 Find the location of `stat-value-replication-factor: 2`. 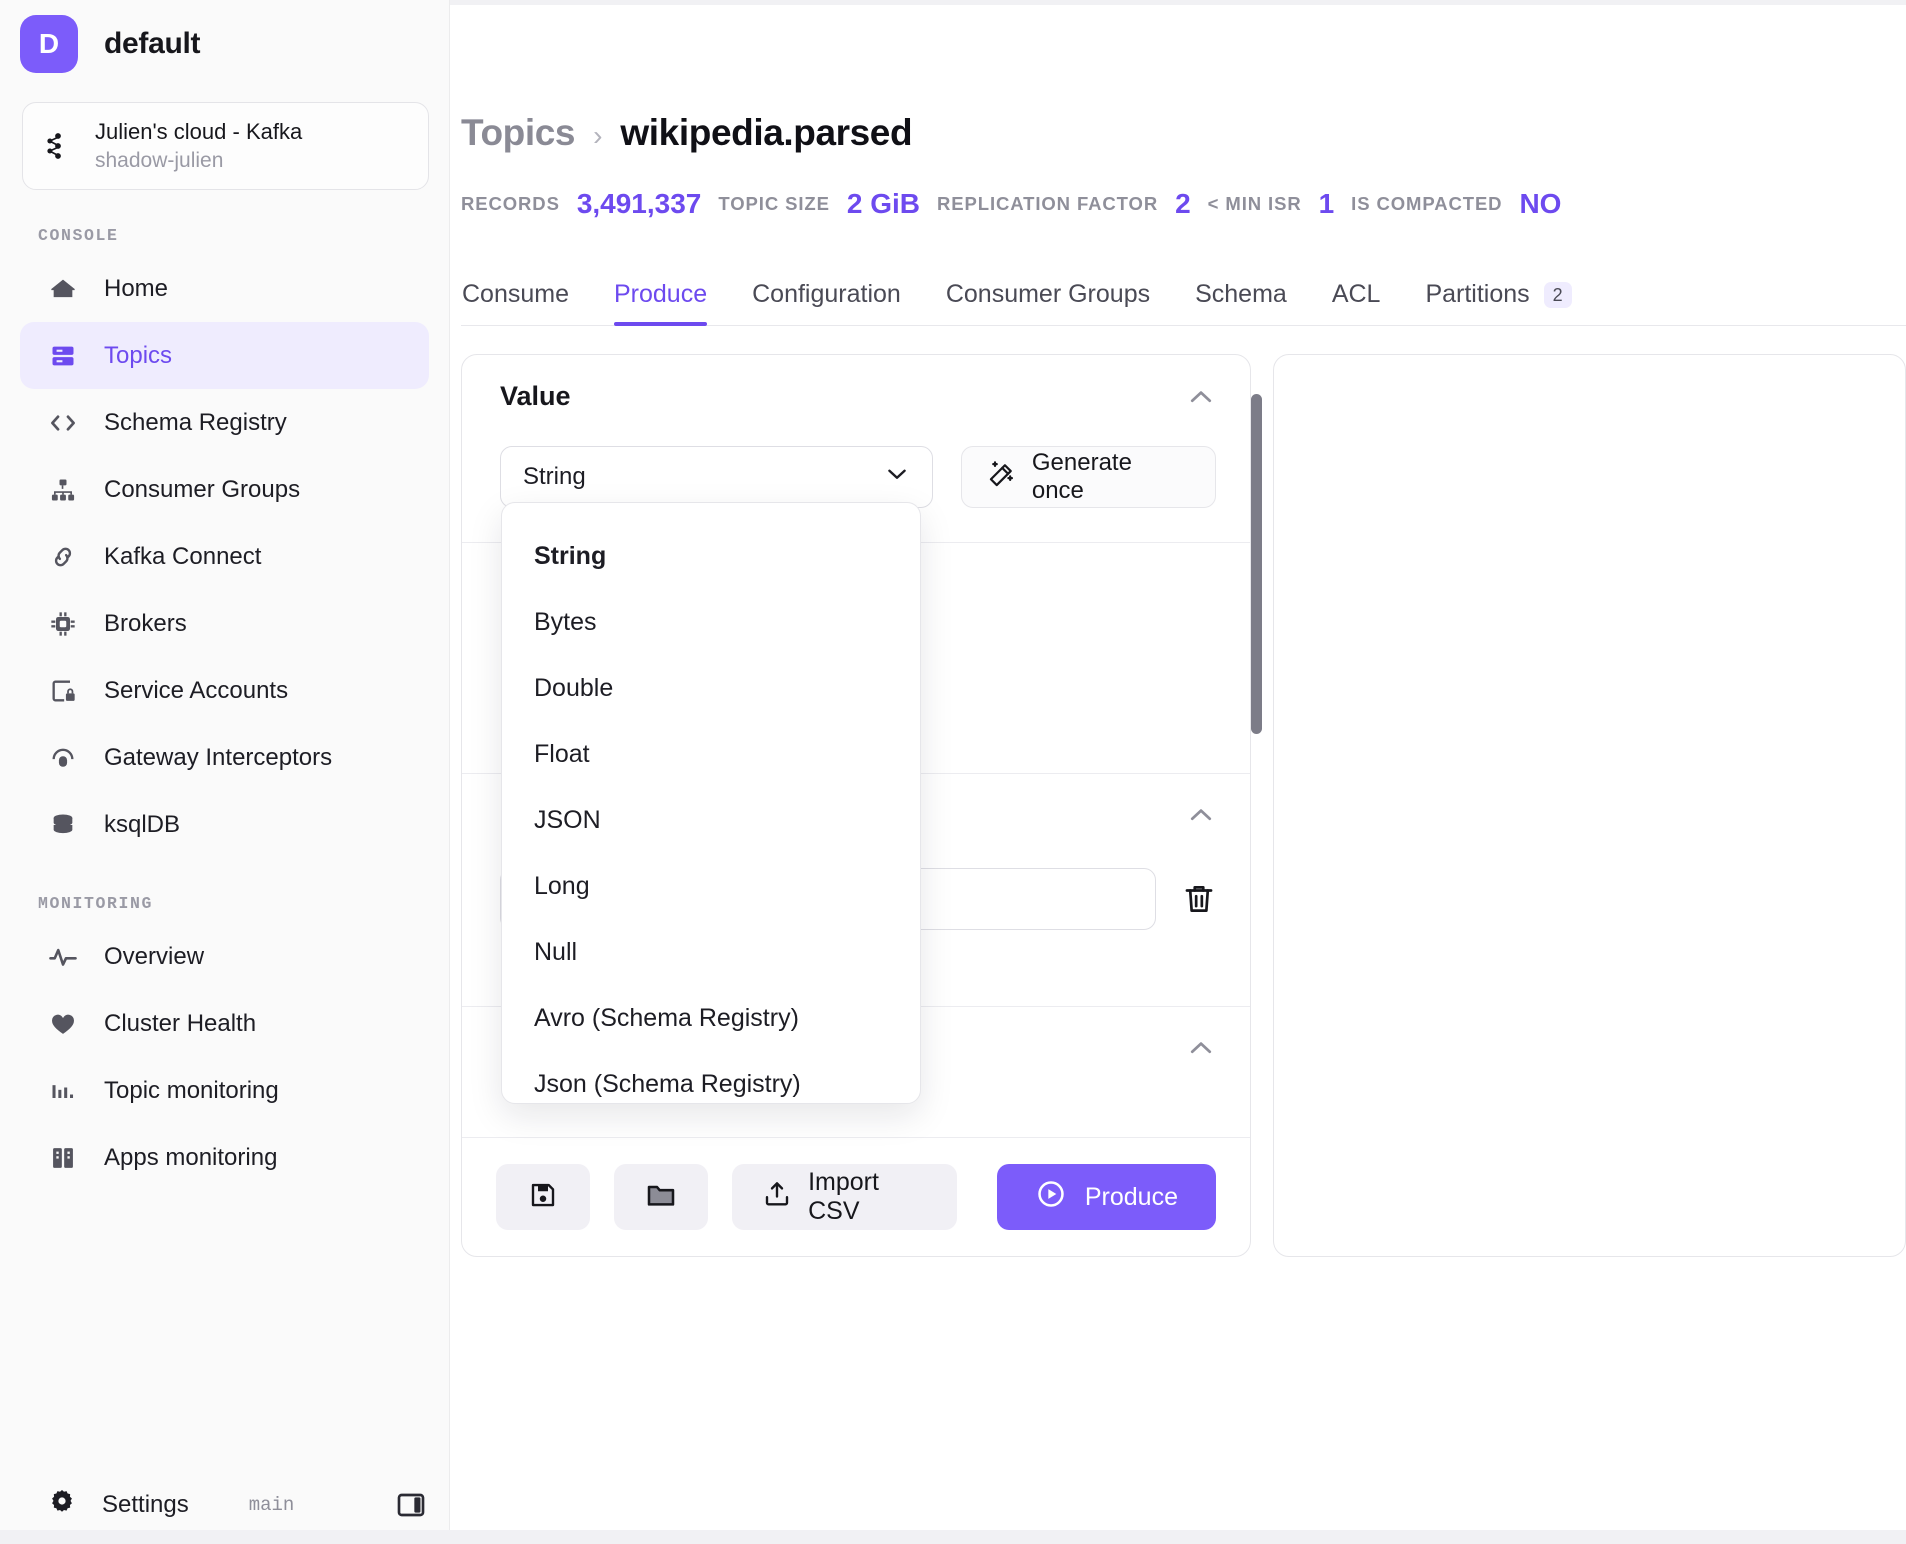

stat-value-replication-factor: 2 is located at coordinates (1183, 203).